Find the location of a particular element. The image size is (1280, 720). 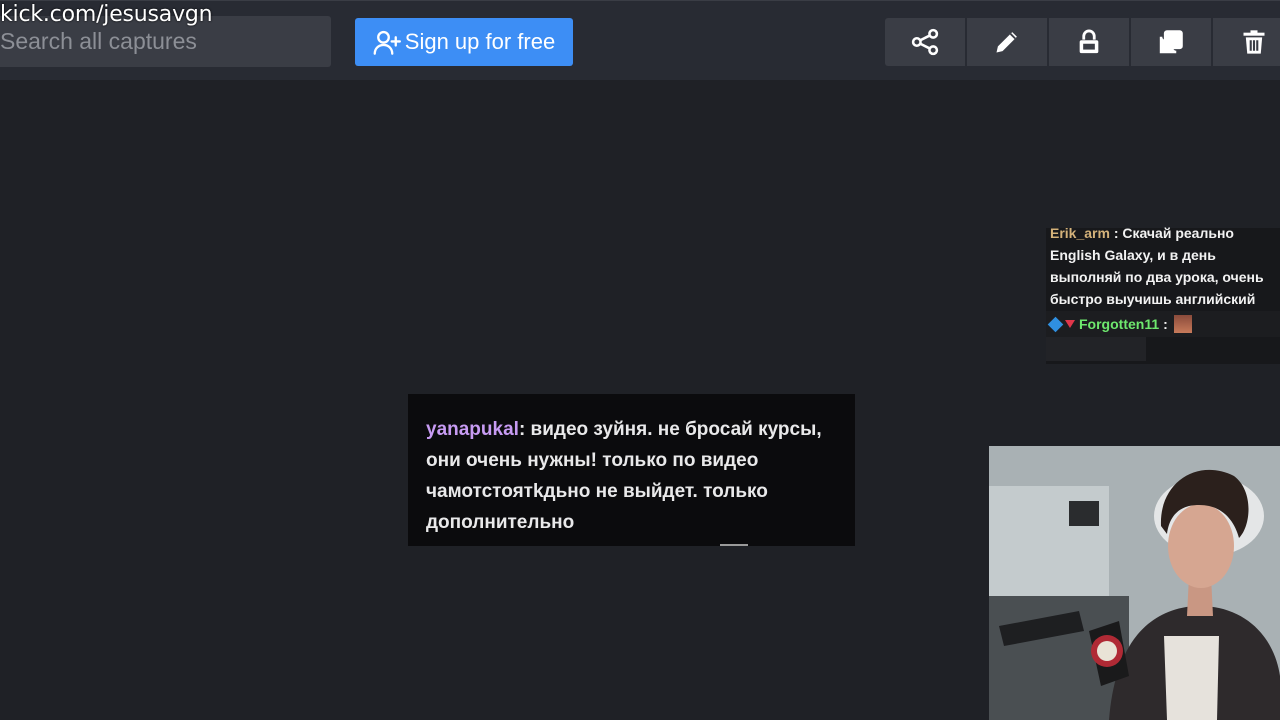

delete-button is located at coordinates (1246, 42).